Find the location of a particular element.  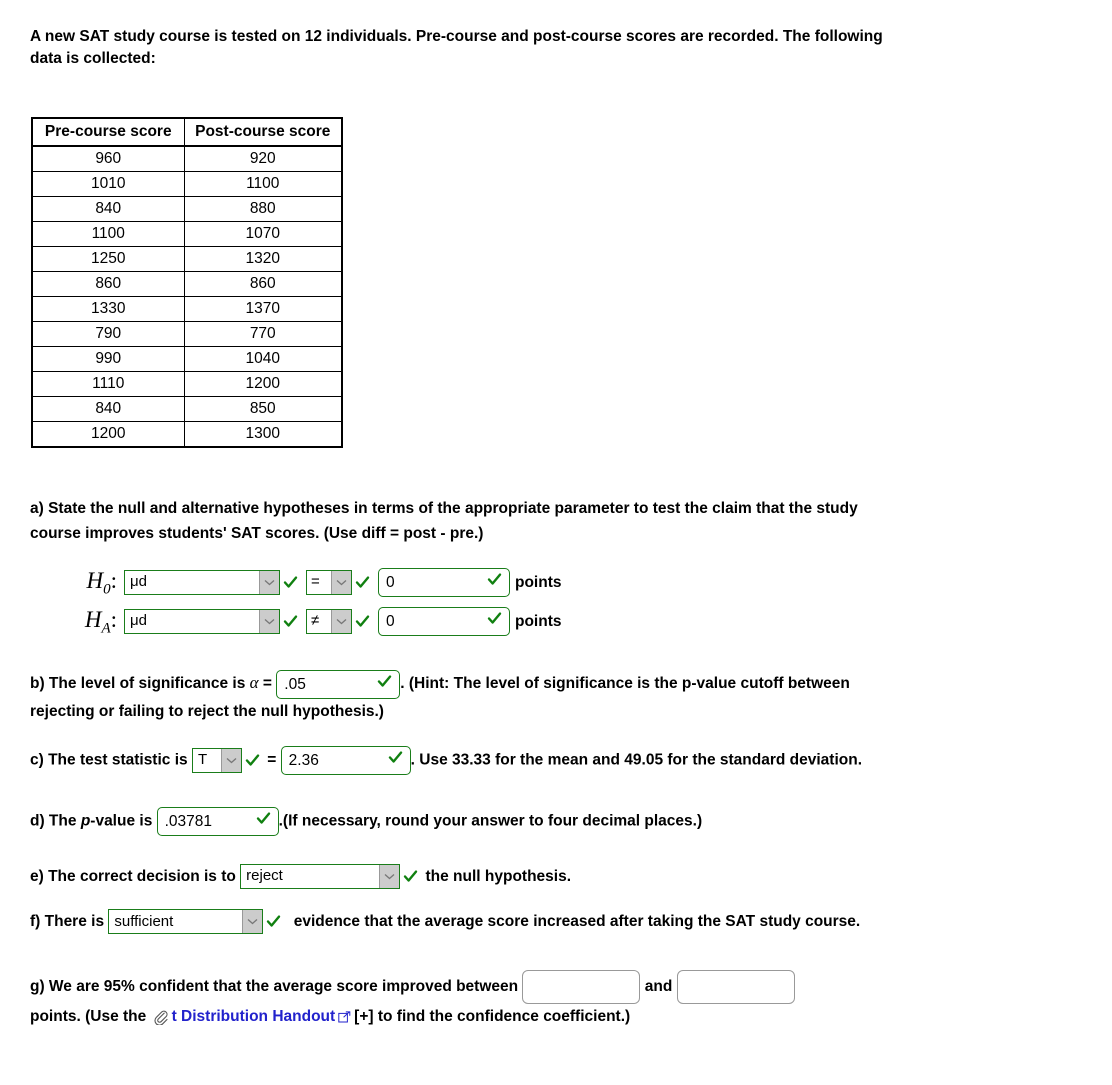

confidence-upper-input is located at coordinates (735, 987).